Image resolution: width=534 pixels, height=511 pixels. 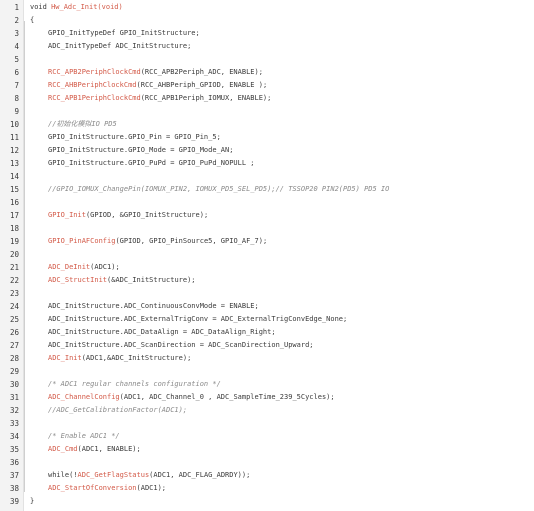 What do you see at coordinates (14, 176) in the screenshot?
I see `line-number: 14` at bounding box center [14, 176].